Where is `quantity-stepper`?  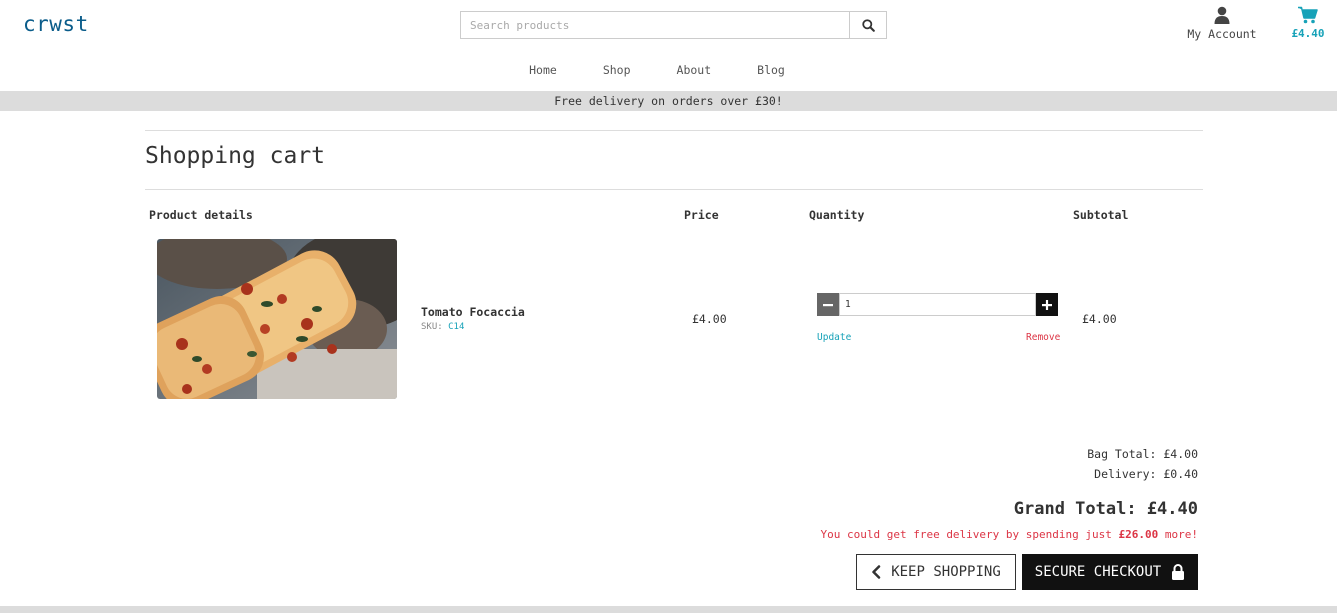 quantity-stepper is located at coordinates (937, 304).